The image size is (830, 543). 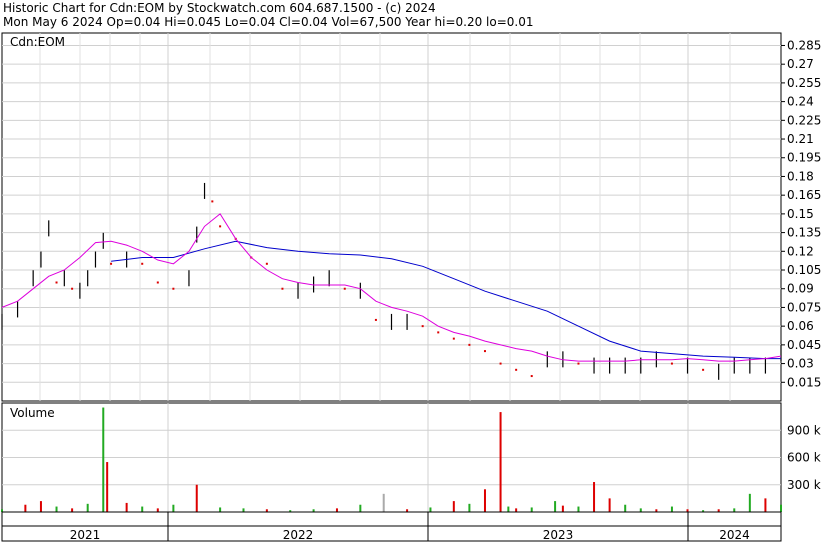 What do you see at coordinates (804, 158) in the screenshot?
I see `y-tick-label: 0.195` at bounding box center [804, 158].